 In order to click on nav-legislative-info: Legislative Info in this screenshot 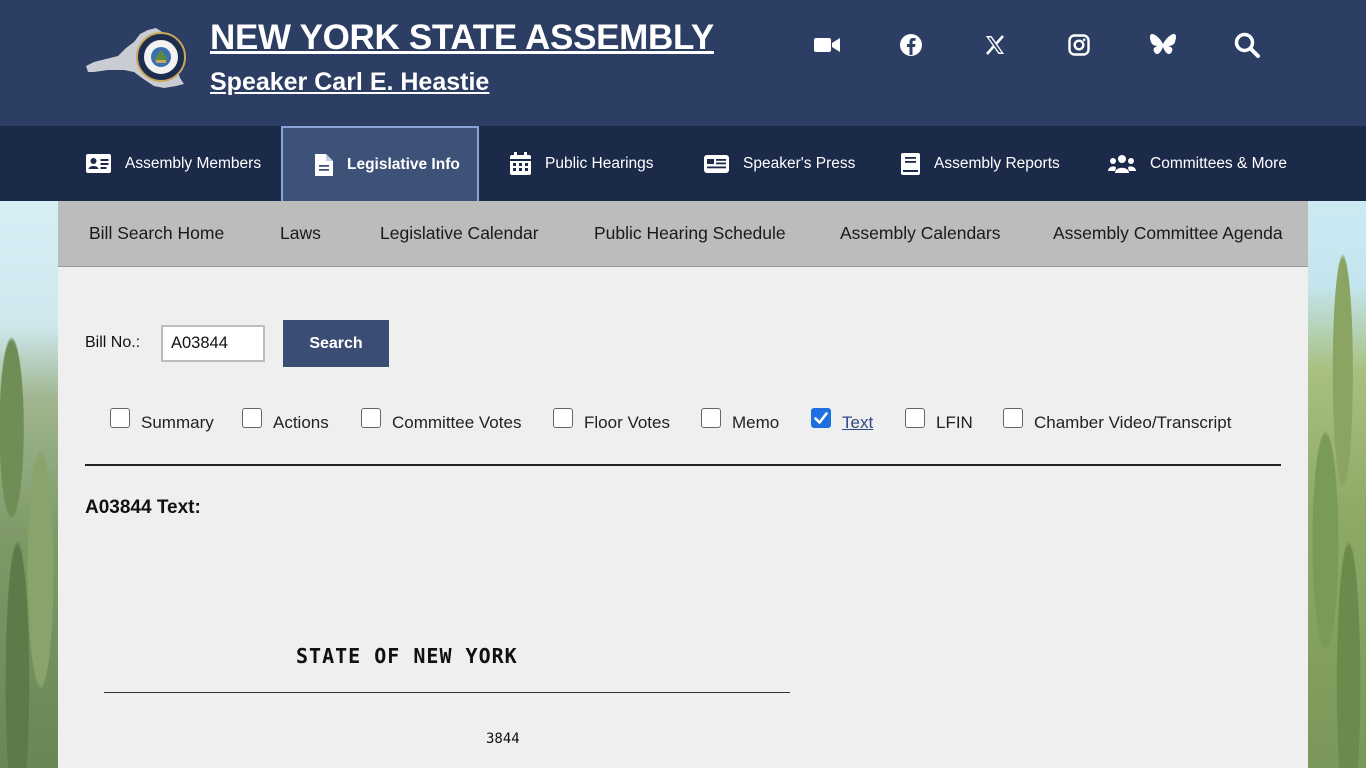, I will do `click(380, 163)`.